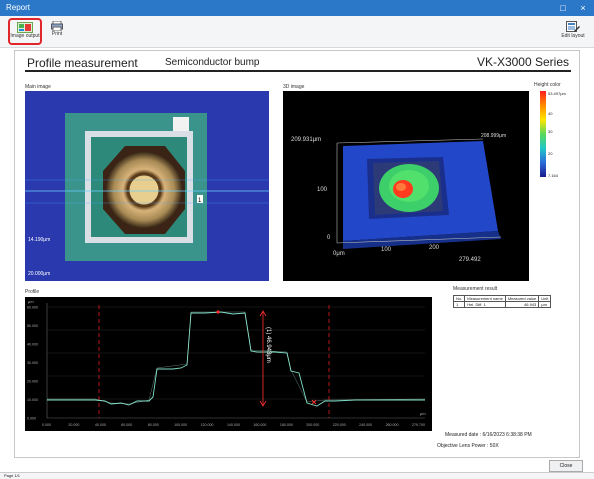  What do you see at coordinates (434, 248) in the screenshot?
I see `3d-x-200-label: 200` at bounding box center [434, 248].